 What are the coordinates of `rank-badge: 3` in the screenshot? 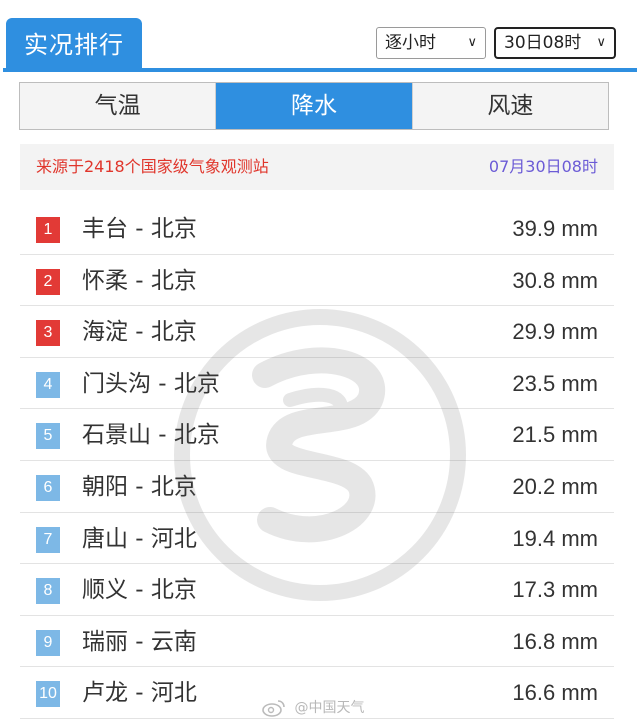 It's located at (48, 333).